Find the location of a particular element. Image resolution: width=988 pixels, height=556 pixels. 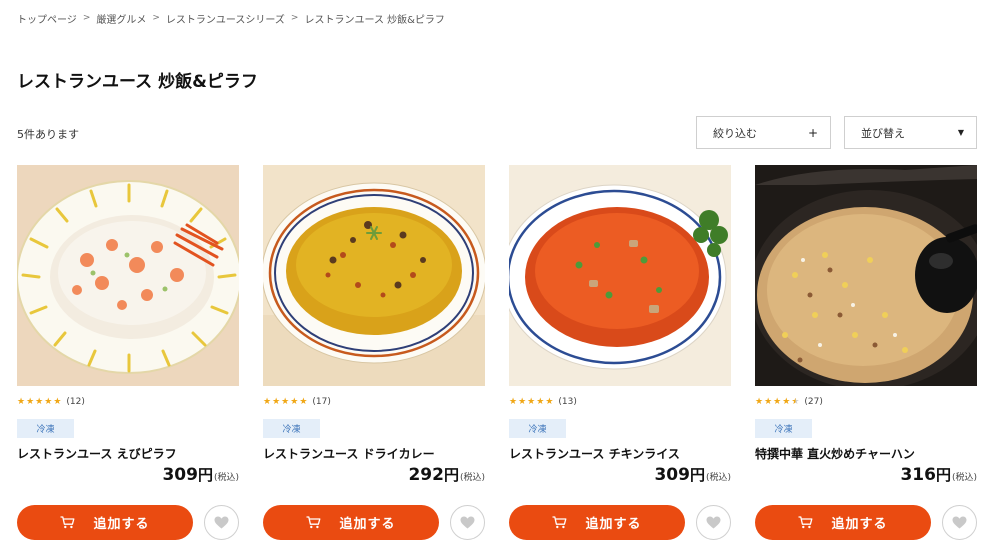

breadcrumb-item-series: レストランユースシリーズ is located at coordinates (225, 18).